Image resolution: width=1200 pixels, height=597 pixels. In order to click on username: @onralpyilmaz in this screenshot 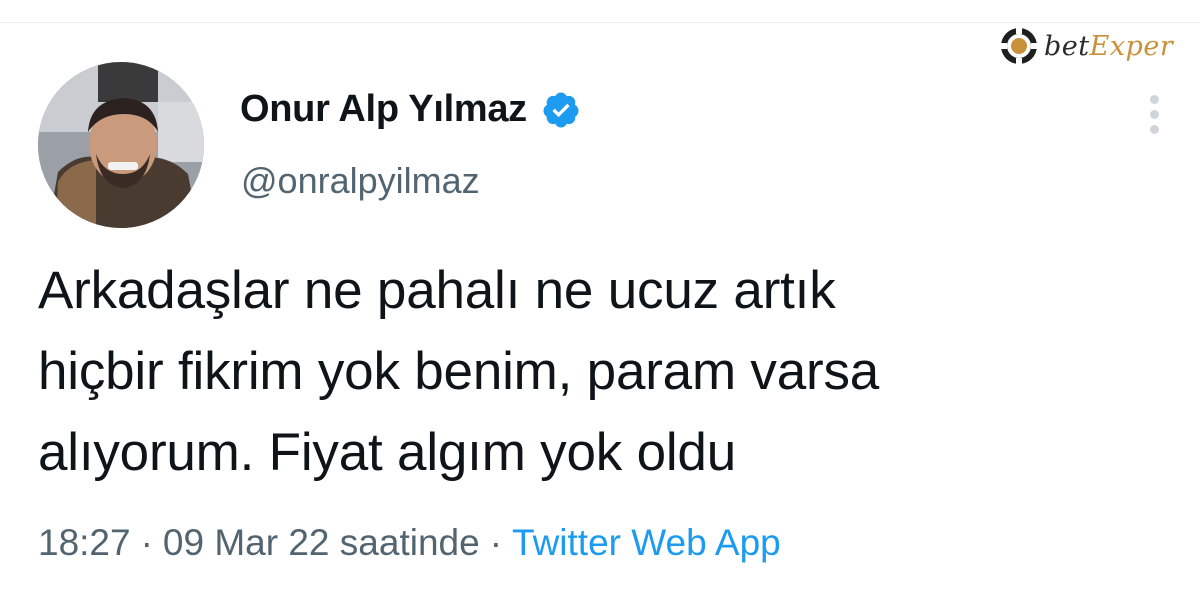, I will do `click(360, 181)`.